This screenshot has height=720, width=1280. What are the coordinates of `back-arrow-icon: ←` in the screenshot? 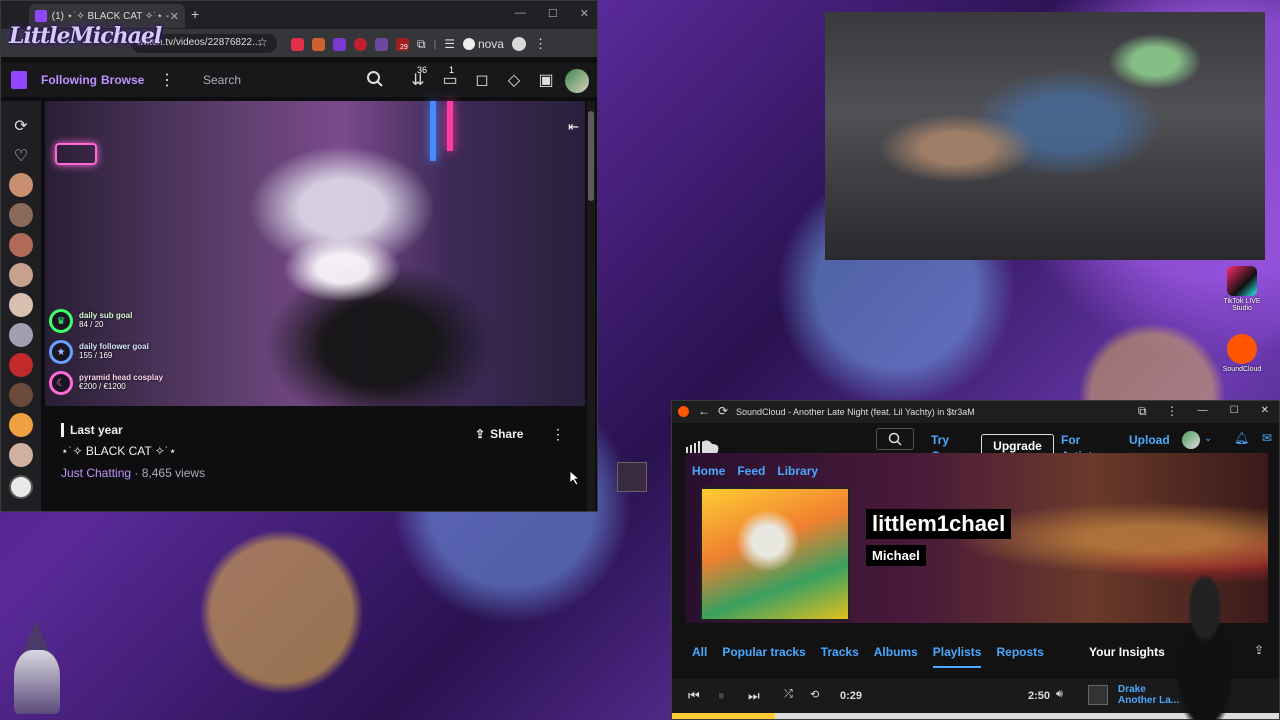 It's located at (704, 411).